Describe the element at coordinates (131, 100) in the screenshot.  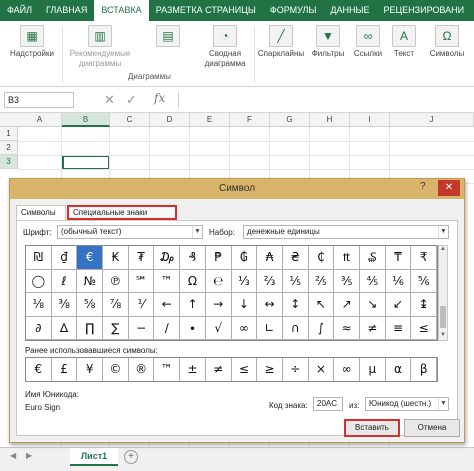
I see `confirm-entry-icon: ✓` at that location.